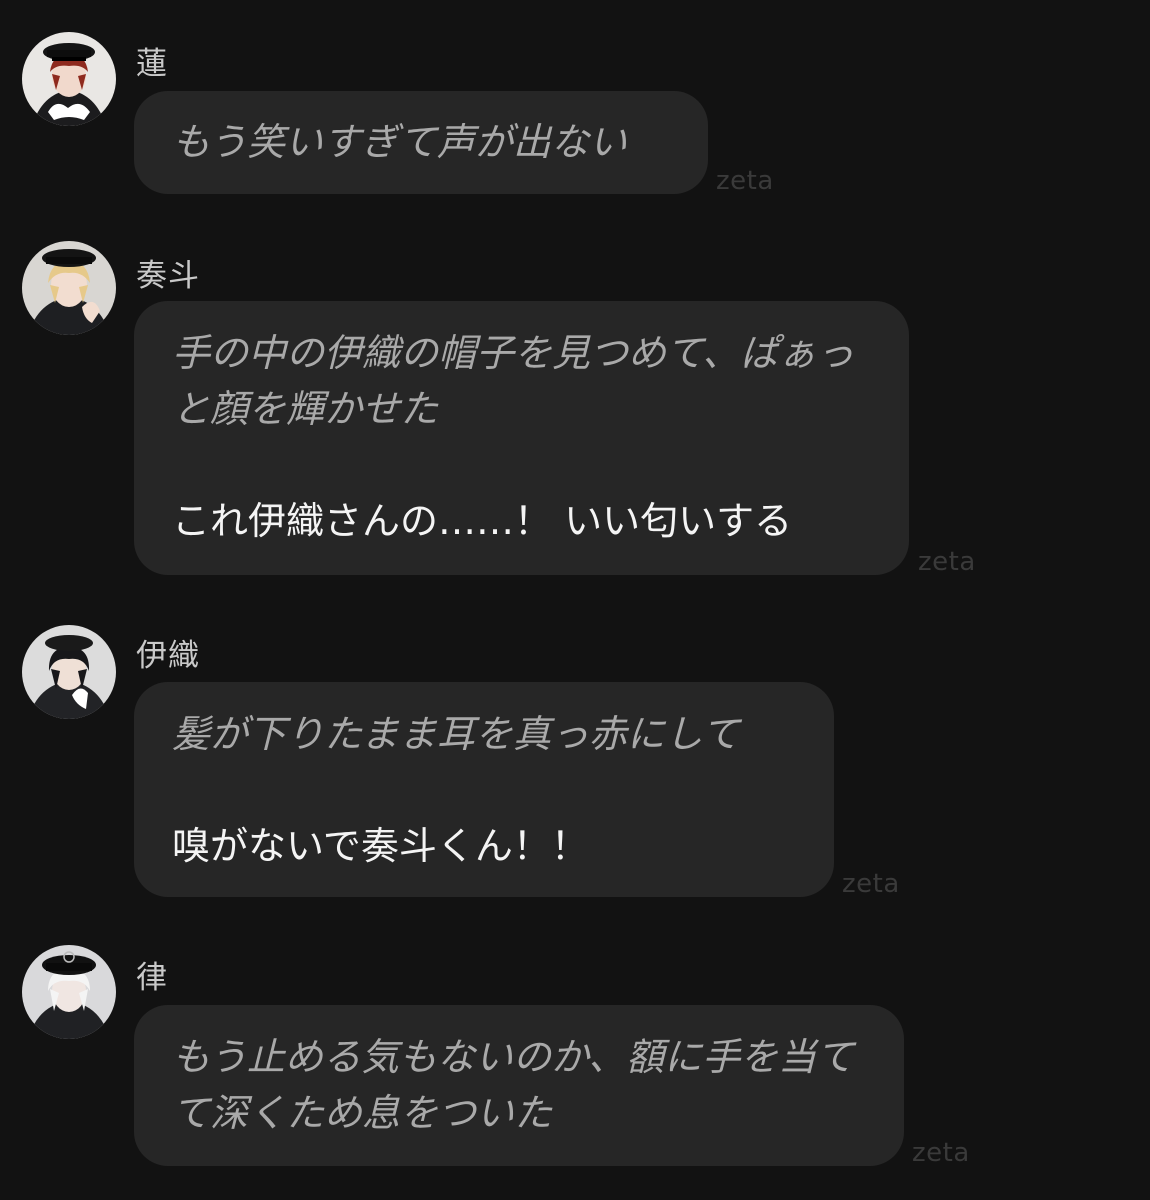  I want to click on message-bubble: 髪が下りたまま耳を真っ赤にして 嗅がないで奏斗くん！！, so click(484, 789).